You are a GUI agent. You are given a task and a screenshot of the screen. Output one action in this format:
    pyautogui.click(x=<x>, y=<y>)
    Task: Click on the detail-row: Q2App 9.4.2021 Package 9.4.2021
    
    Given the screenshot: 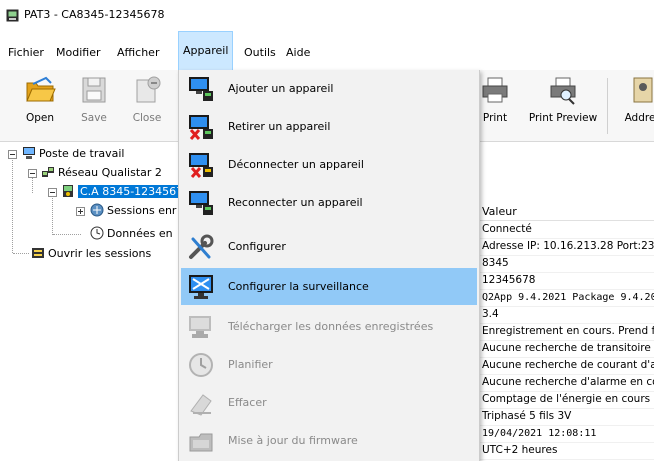 What is the action you would take?
    pyautogui.click(x=566, y=298)
    